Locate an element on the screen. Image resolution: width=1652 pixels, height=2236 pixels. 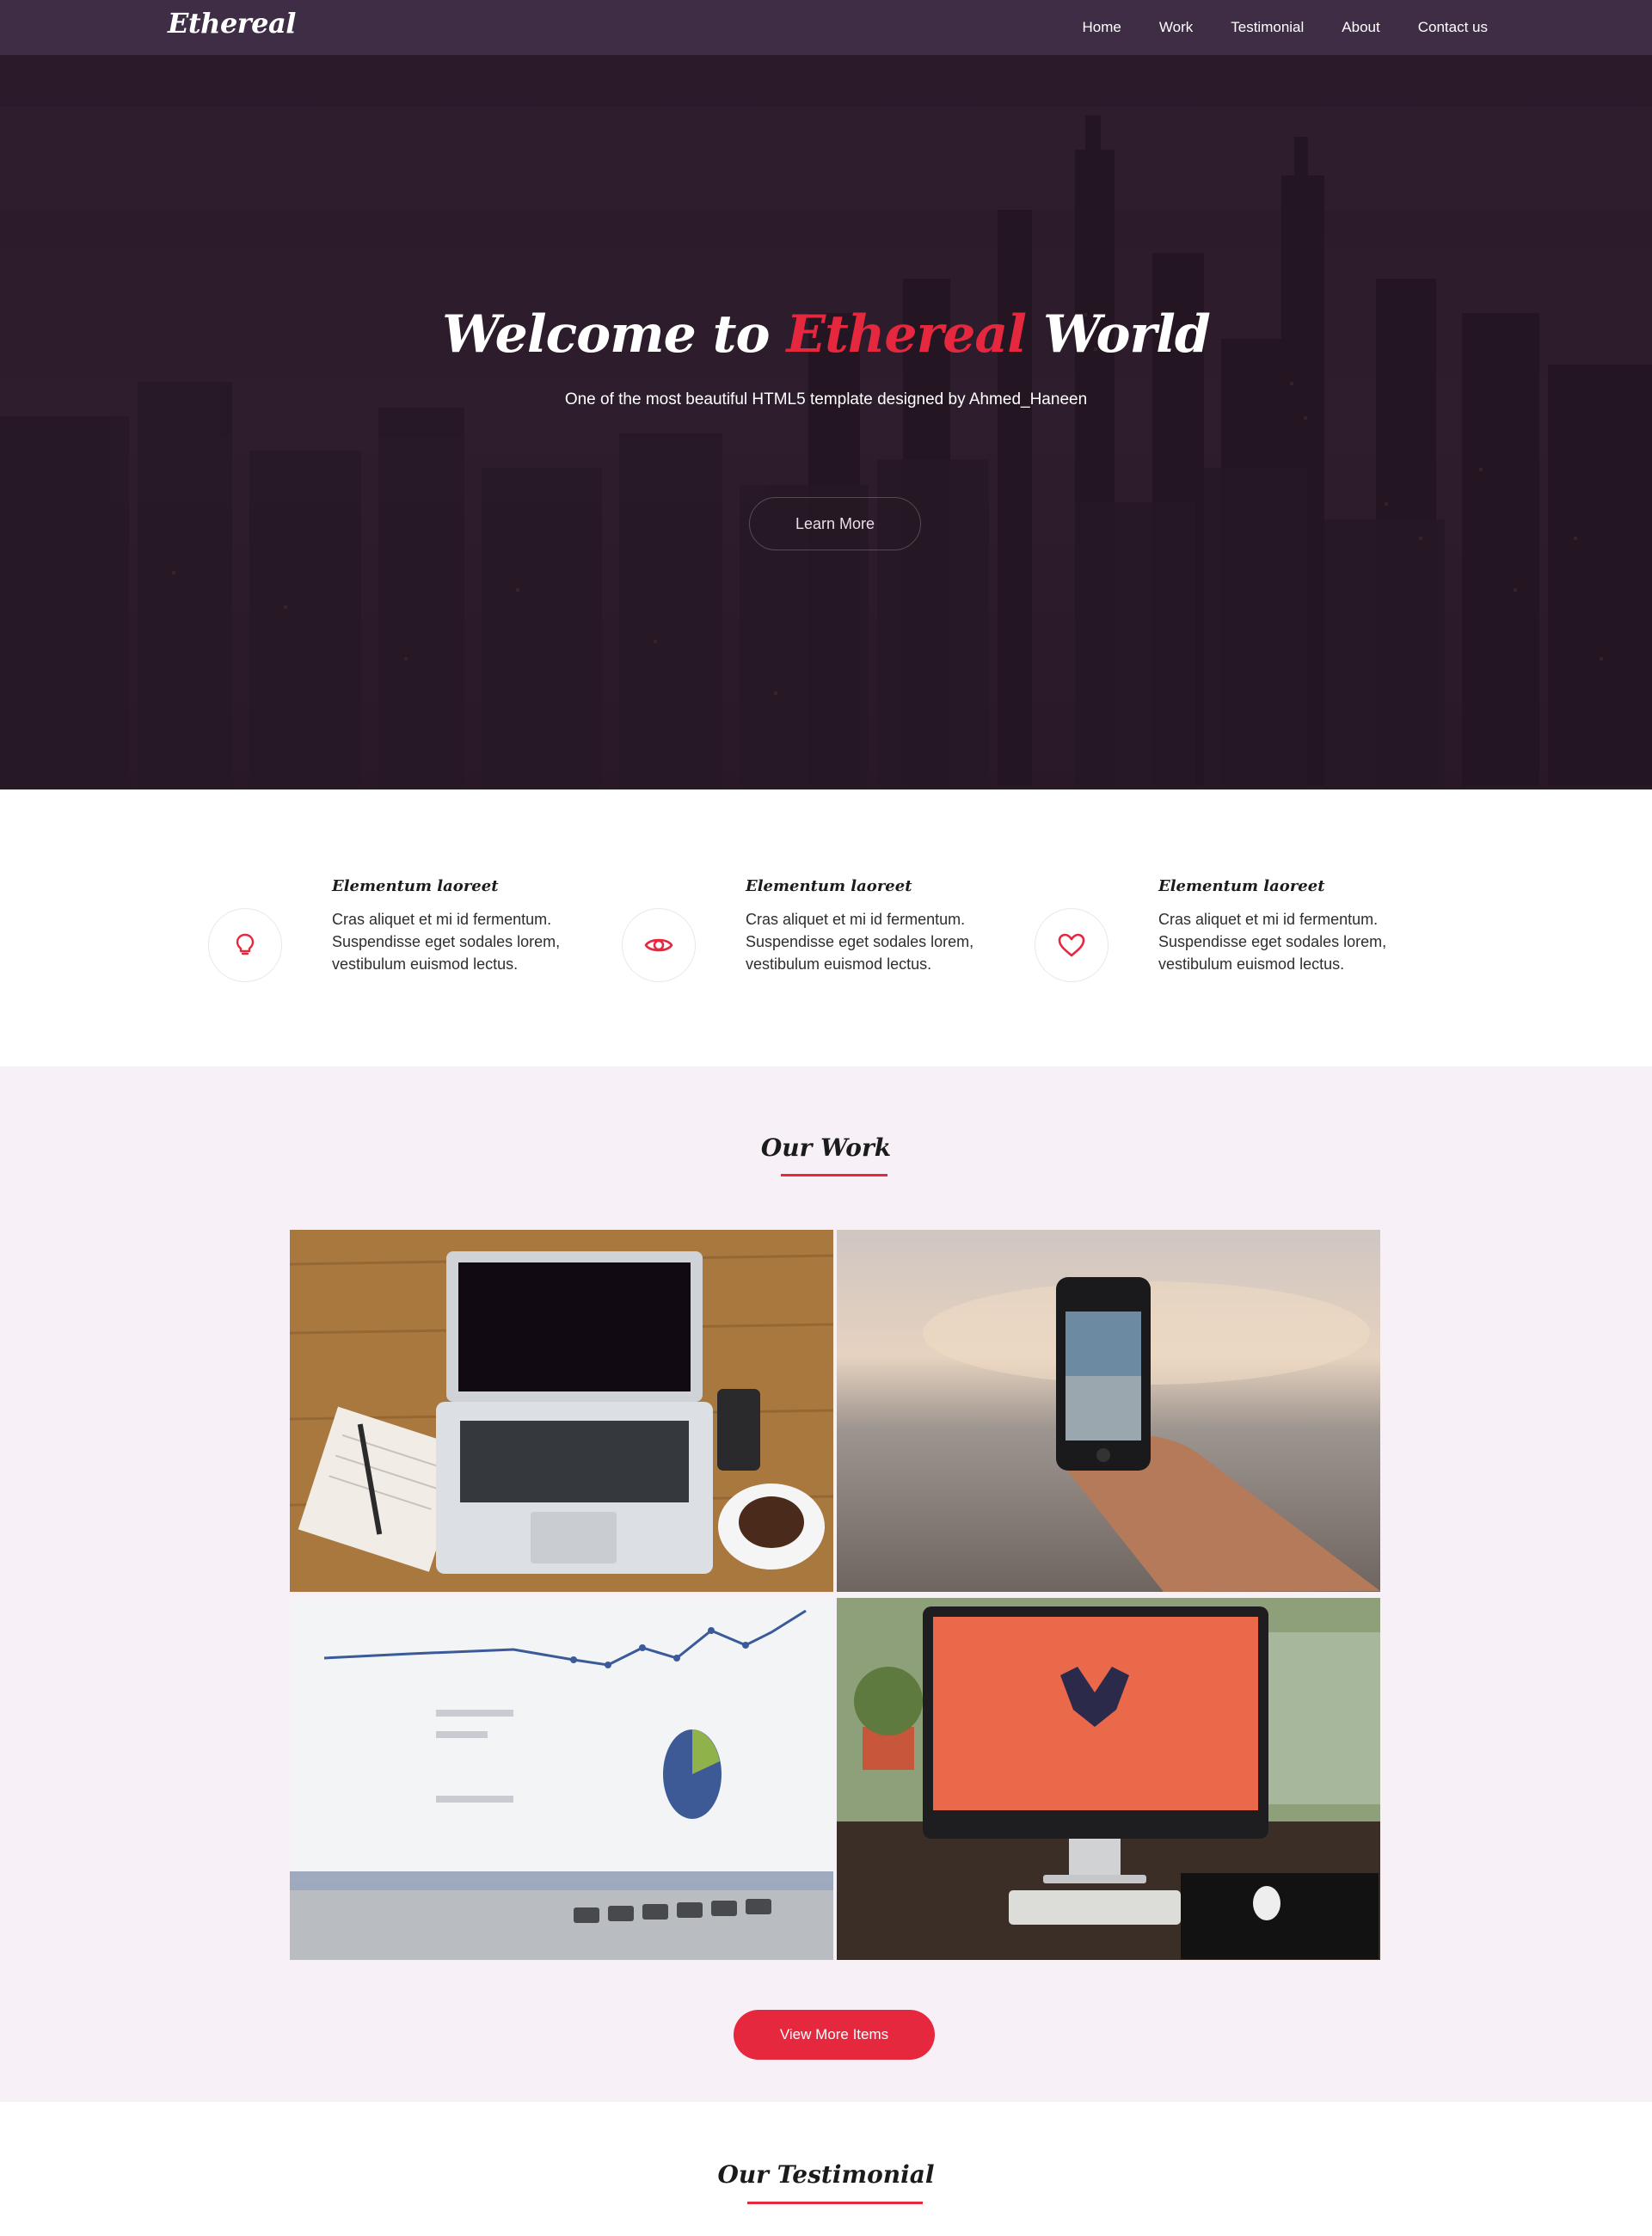
testimonial-section: Our Testimonial is located at coordinates (826, 2169).